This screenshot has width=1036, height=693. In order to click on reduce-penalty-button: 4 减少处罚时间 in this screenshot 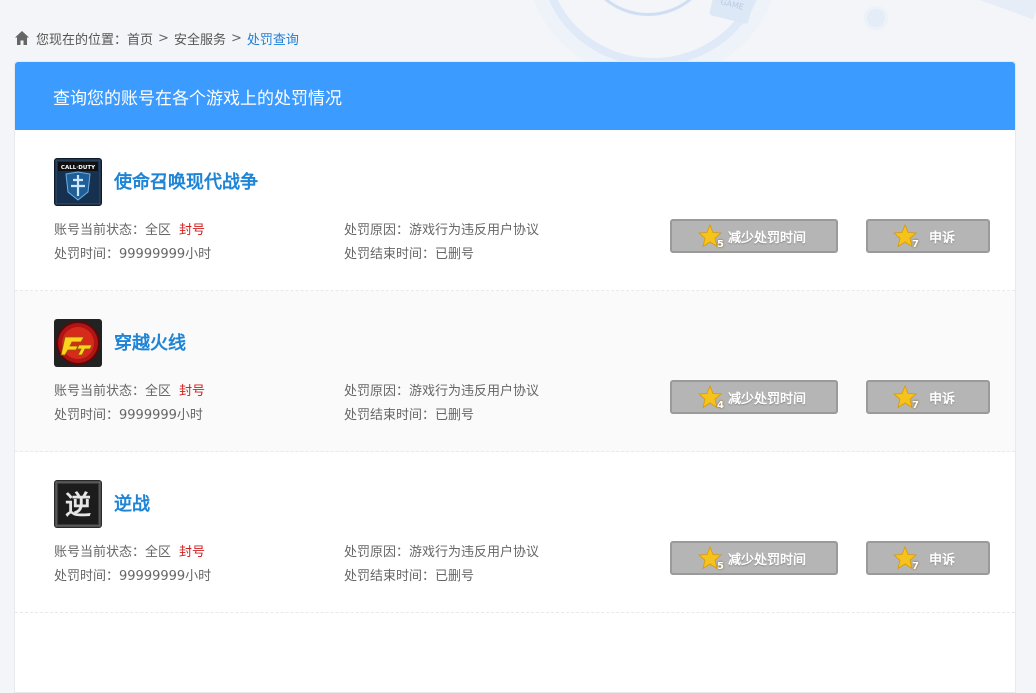, I will do `click(754, 397)`.